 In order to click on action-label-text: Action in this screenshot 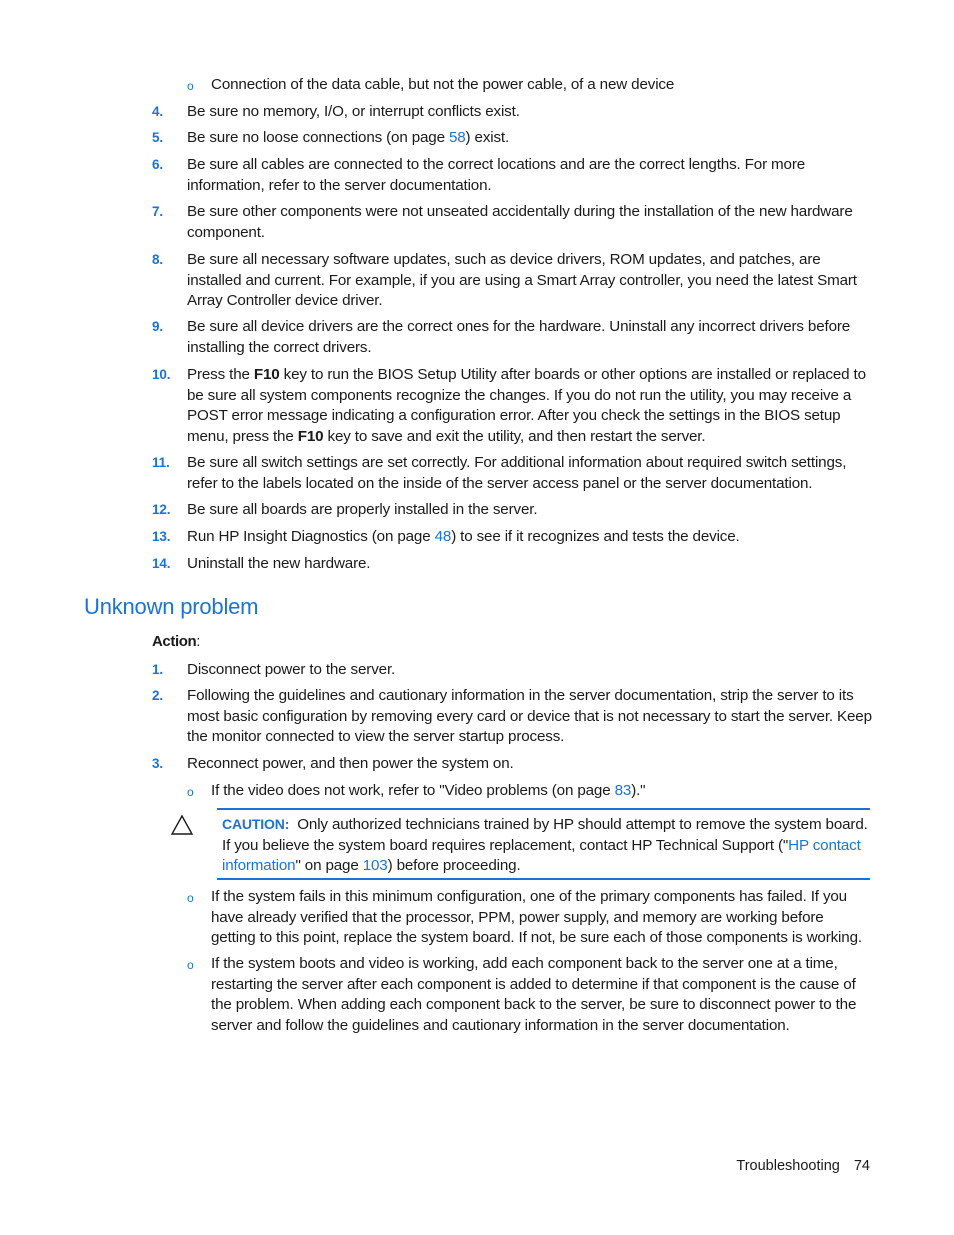, I will do `click(174, 641)`.